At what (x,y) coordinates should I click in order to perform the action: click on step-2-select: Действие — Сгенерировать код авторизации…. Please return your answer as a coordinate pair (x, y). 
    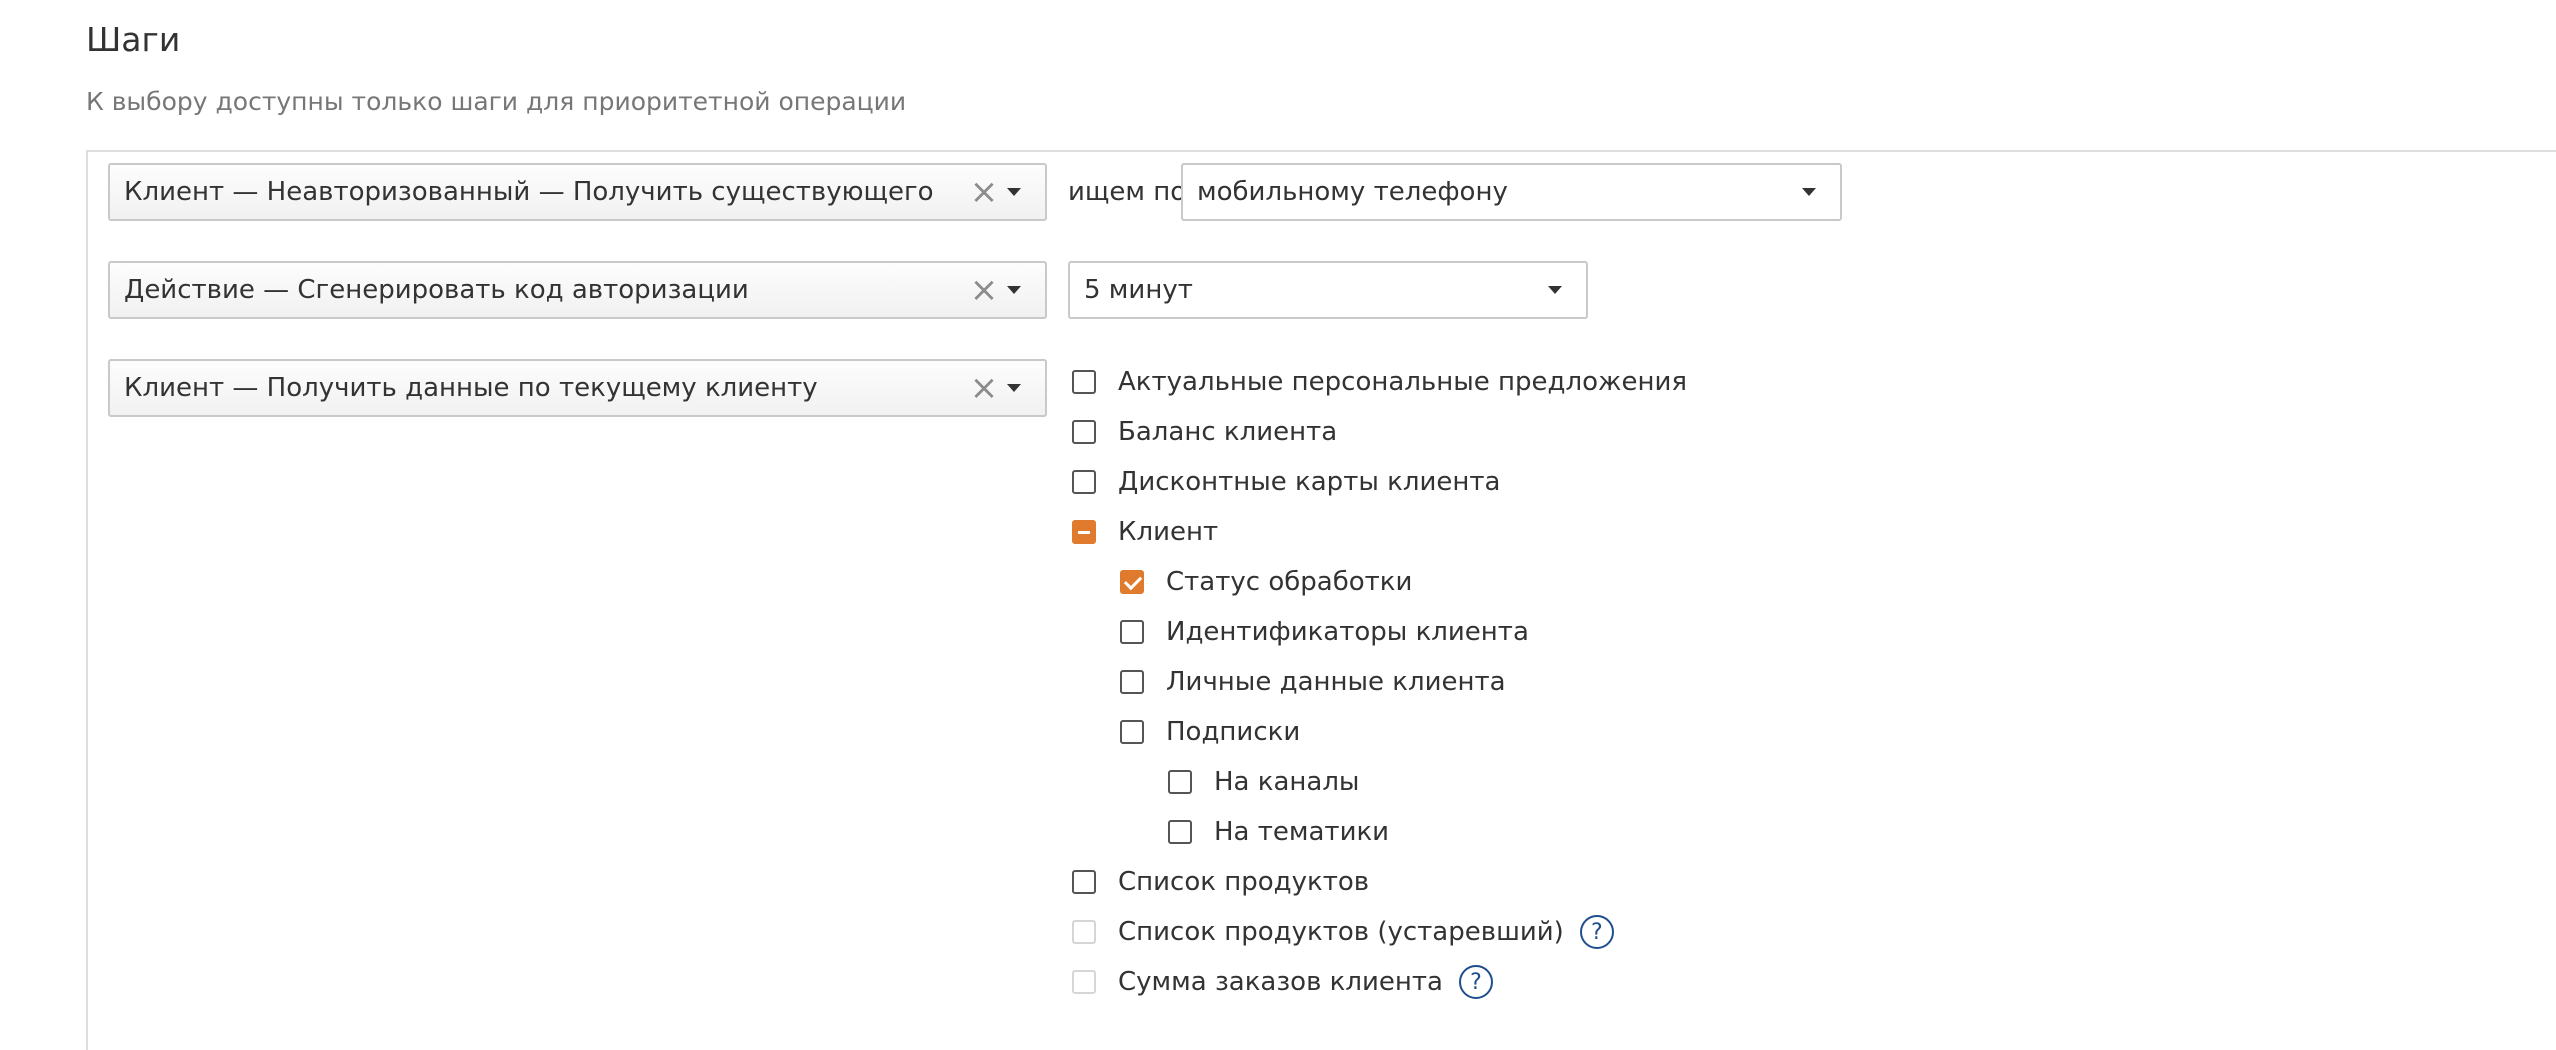
    Looking at the image, I should click on (577, 290).